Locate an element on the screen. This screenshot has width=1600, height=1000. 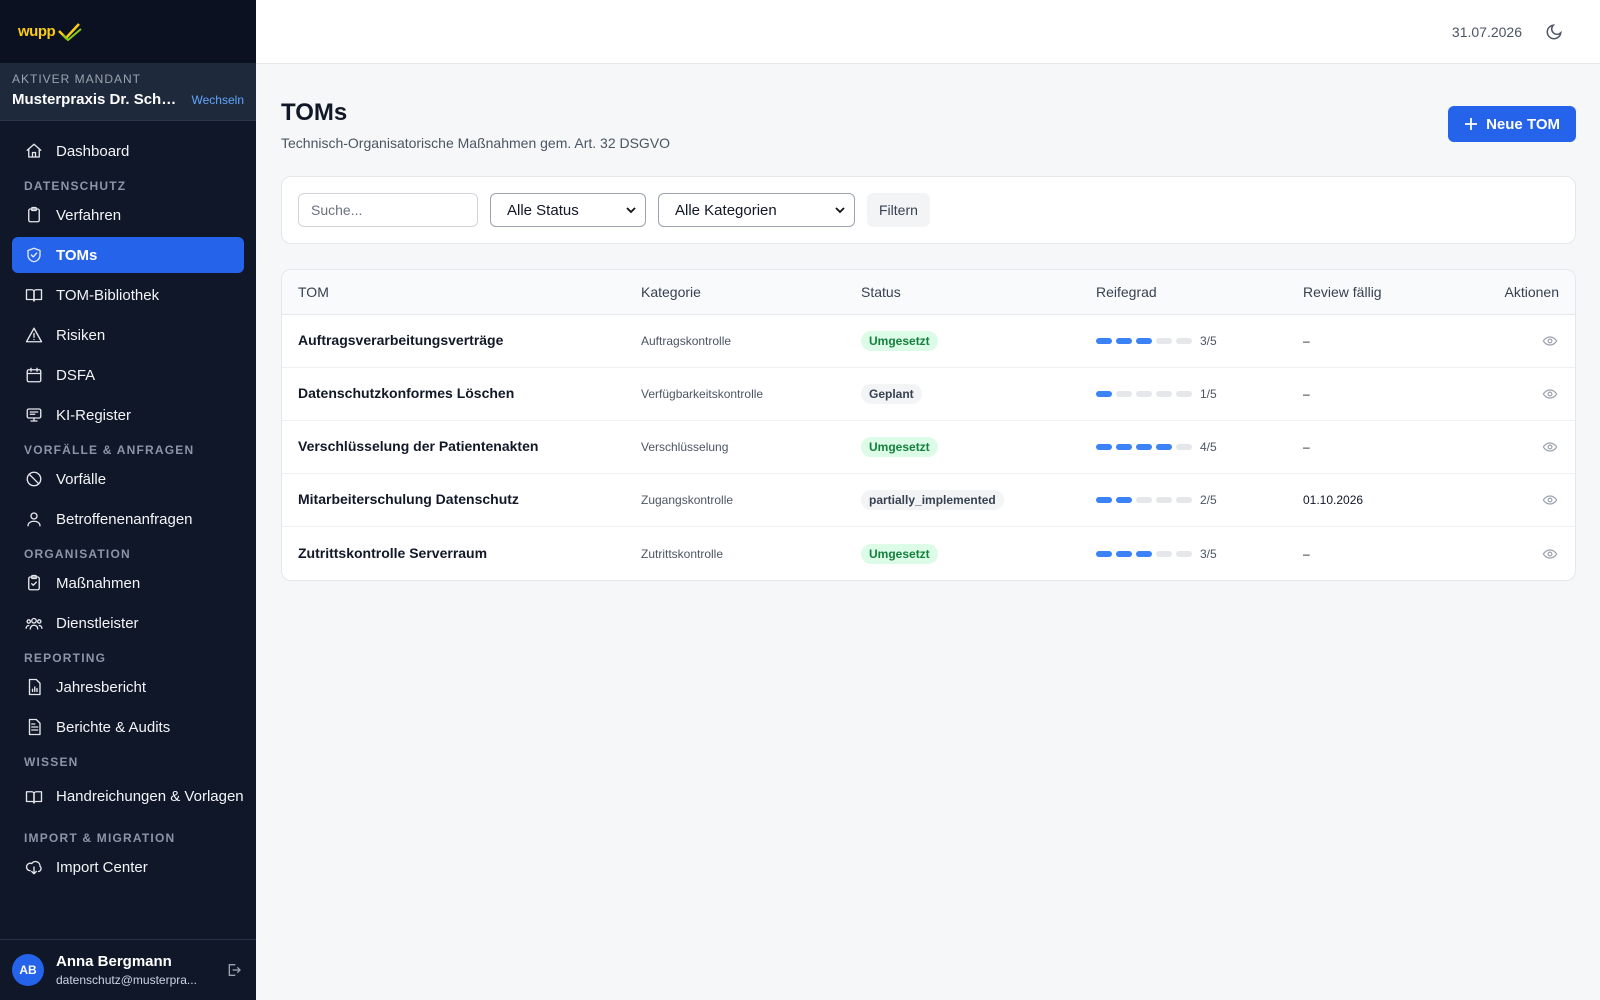
user-icon is located at coordinates (34, 519).